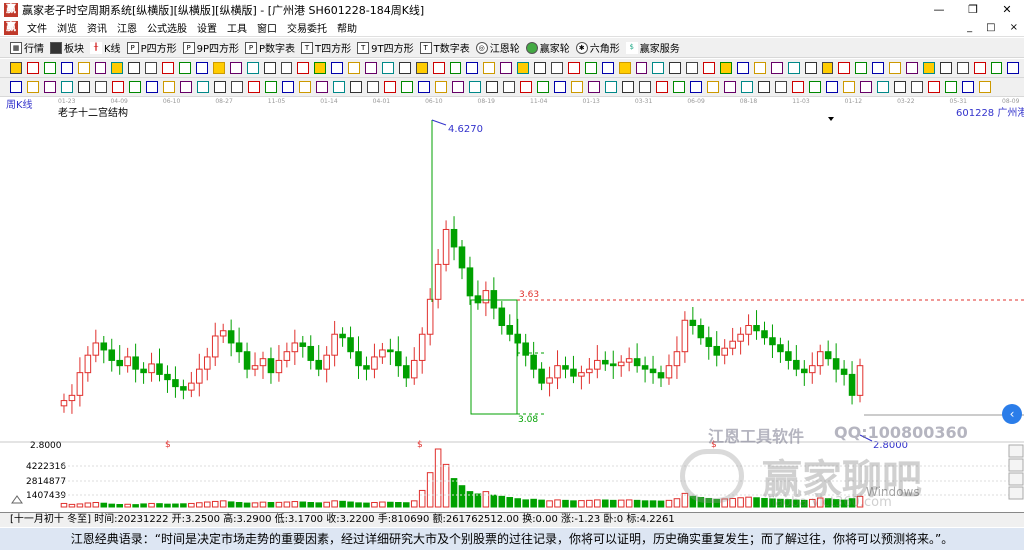 This screenshot has width=1024, height=550. What do you see at coordinates (267, 27) in the screenshot?
I see `menu-window: 窗口` at bounding box center [267, 27].